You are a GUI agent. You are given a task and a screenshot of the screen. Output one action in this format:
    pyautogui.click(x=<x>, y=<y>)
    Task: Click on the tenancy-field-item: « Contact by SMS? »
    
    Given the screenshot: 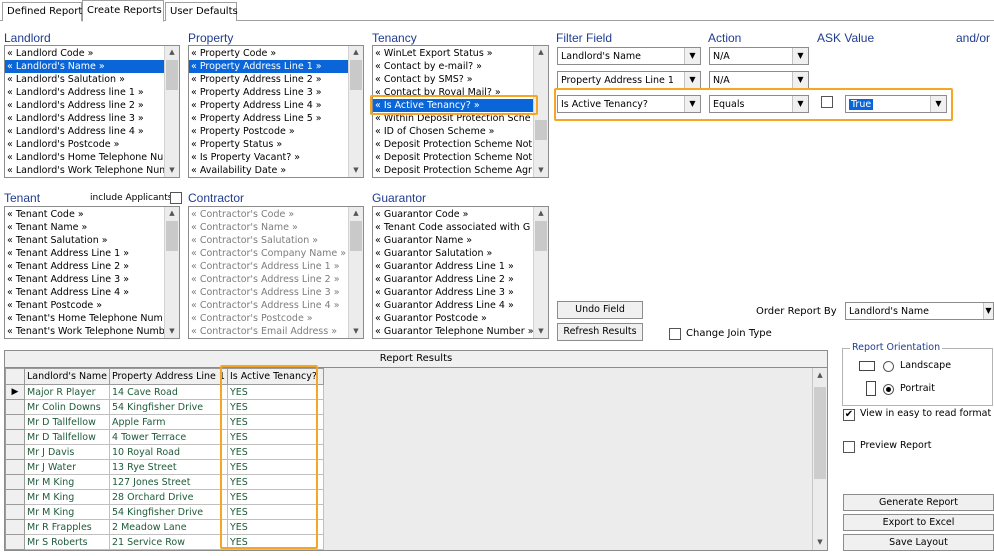 What is the action you would take?
    pyautogui.click(x=453, y=79)
    